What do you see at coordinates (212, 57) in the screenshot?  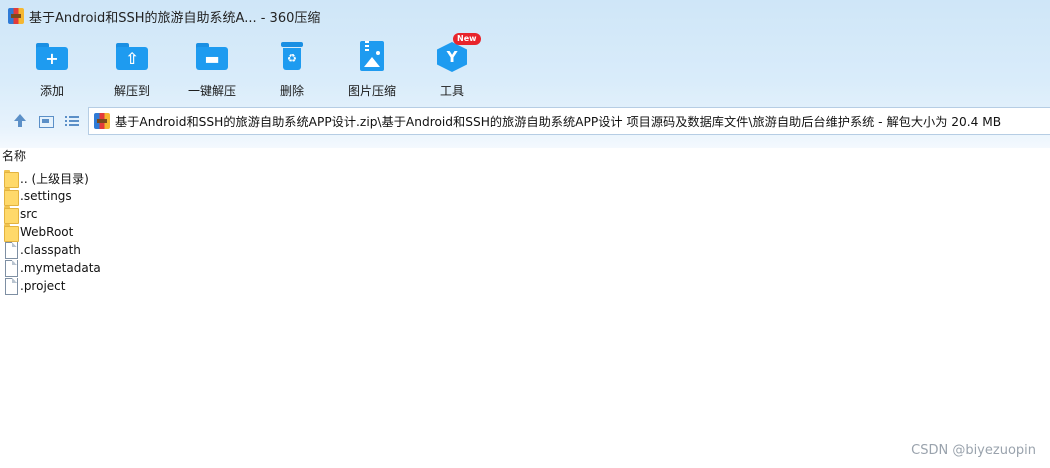 I see `one-click-extract-icon: ▬` at bounding box center [212, 57].